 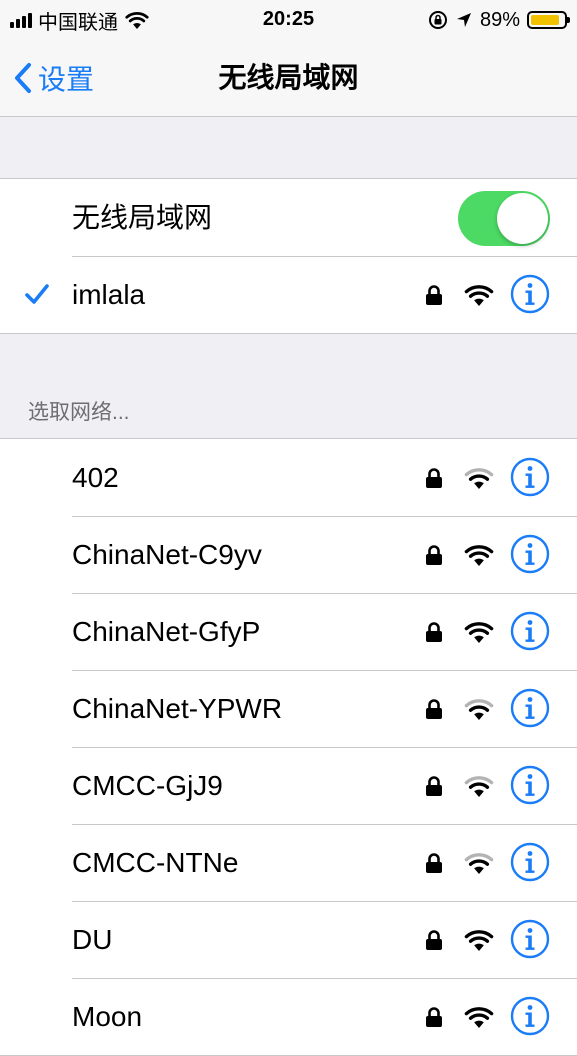 I want to click on network-row: Moon, so click(x=288, y=1016).